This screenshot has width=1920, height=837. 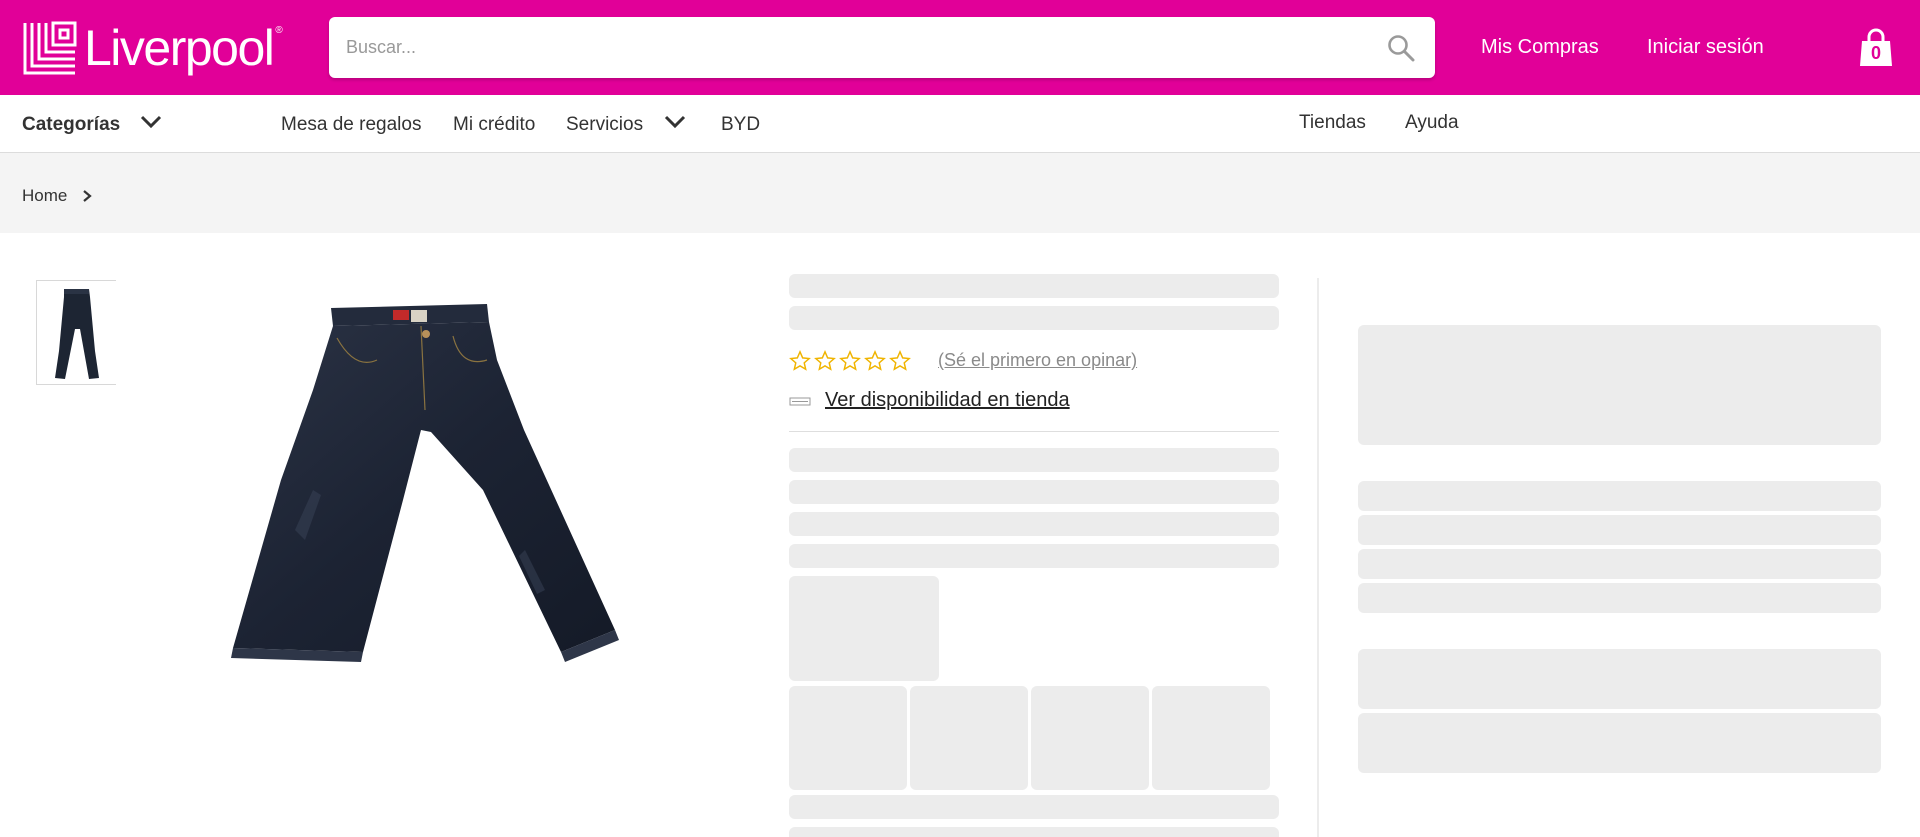 I want to click on product-thumbnail, so click(x=76, y=332).